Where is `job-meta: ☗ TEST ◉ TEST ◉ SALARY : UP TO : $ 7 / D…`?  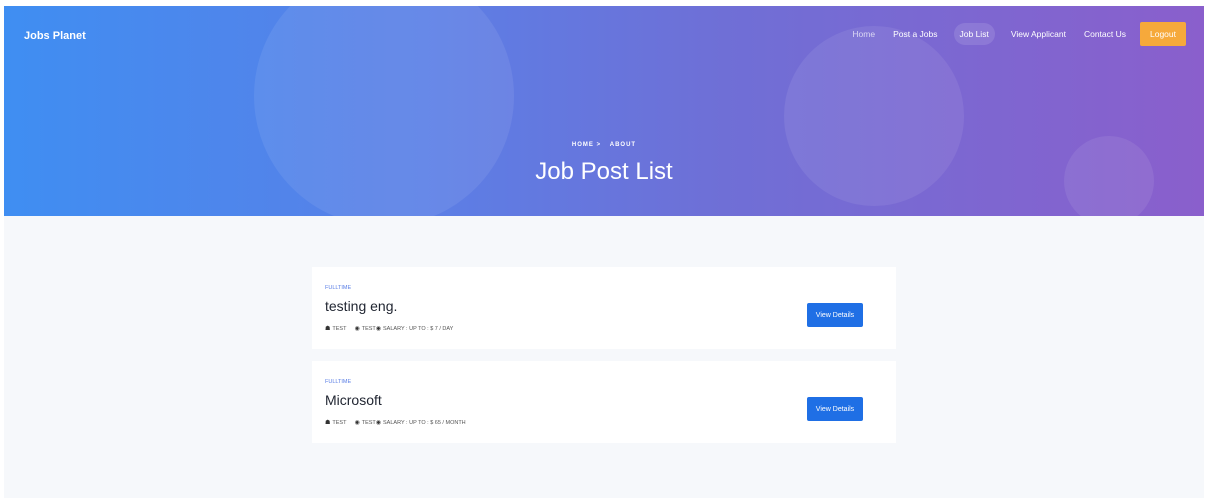 job-meta: ☗ TEST ◉ TEST ◉ SALARY : UP TO : $ 7 / D… is located at coordinates (389, 329).